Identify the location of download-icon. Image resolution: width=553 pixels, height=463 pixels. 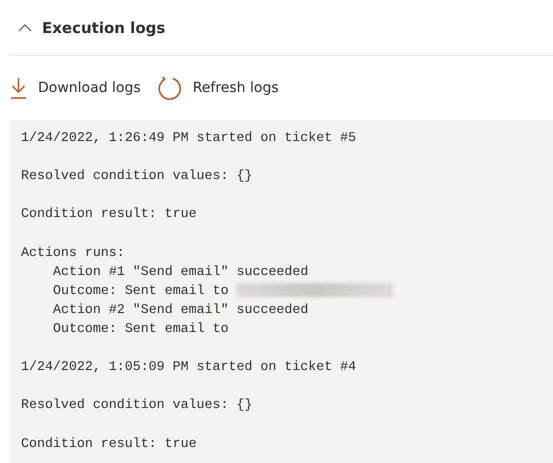
(18, 88).